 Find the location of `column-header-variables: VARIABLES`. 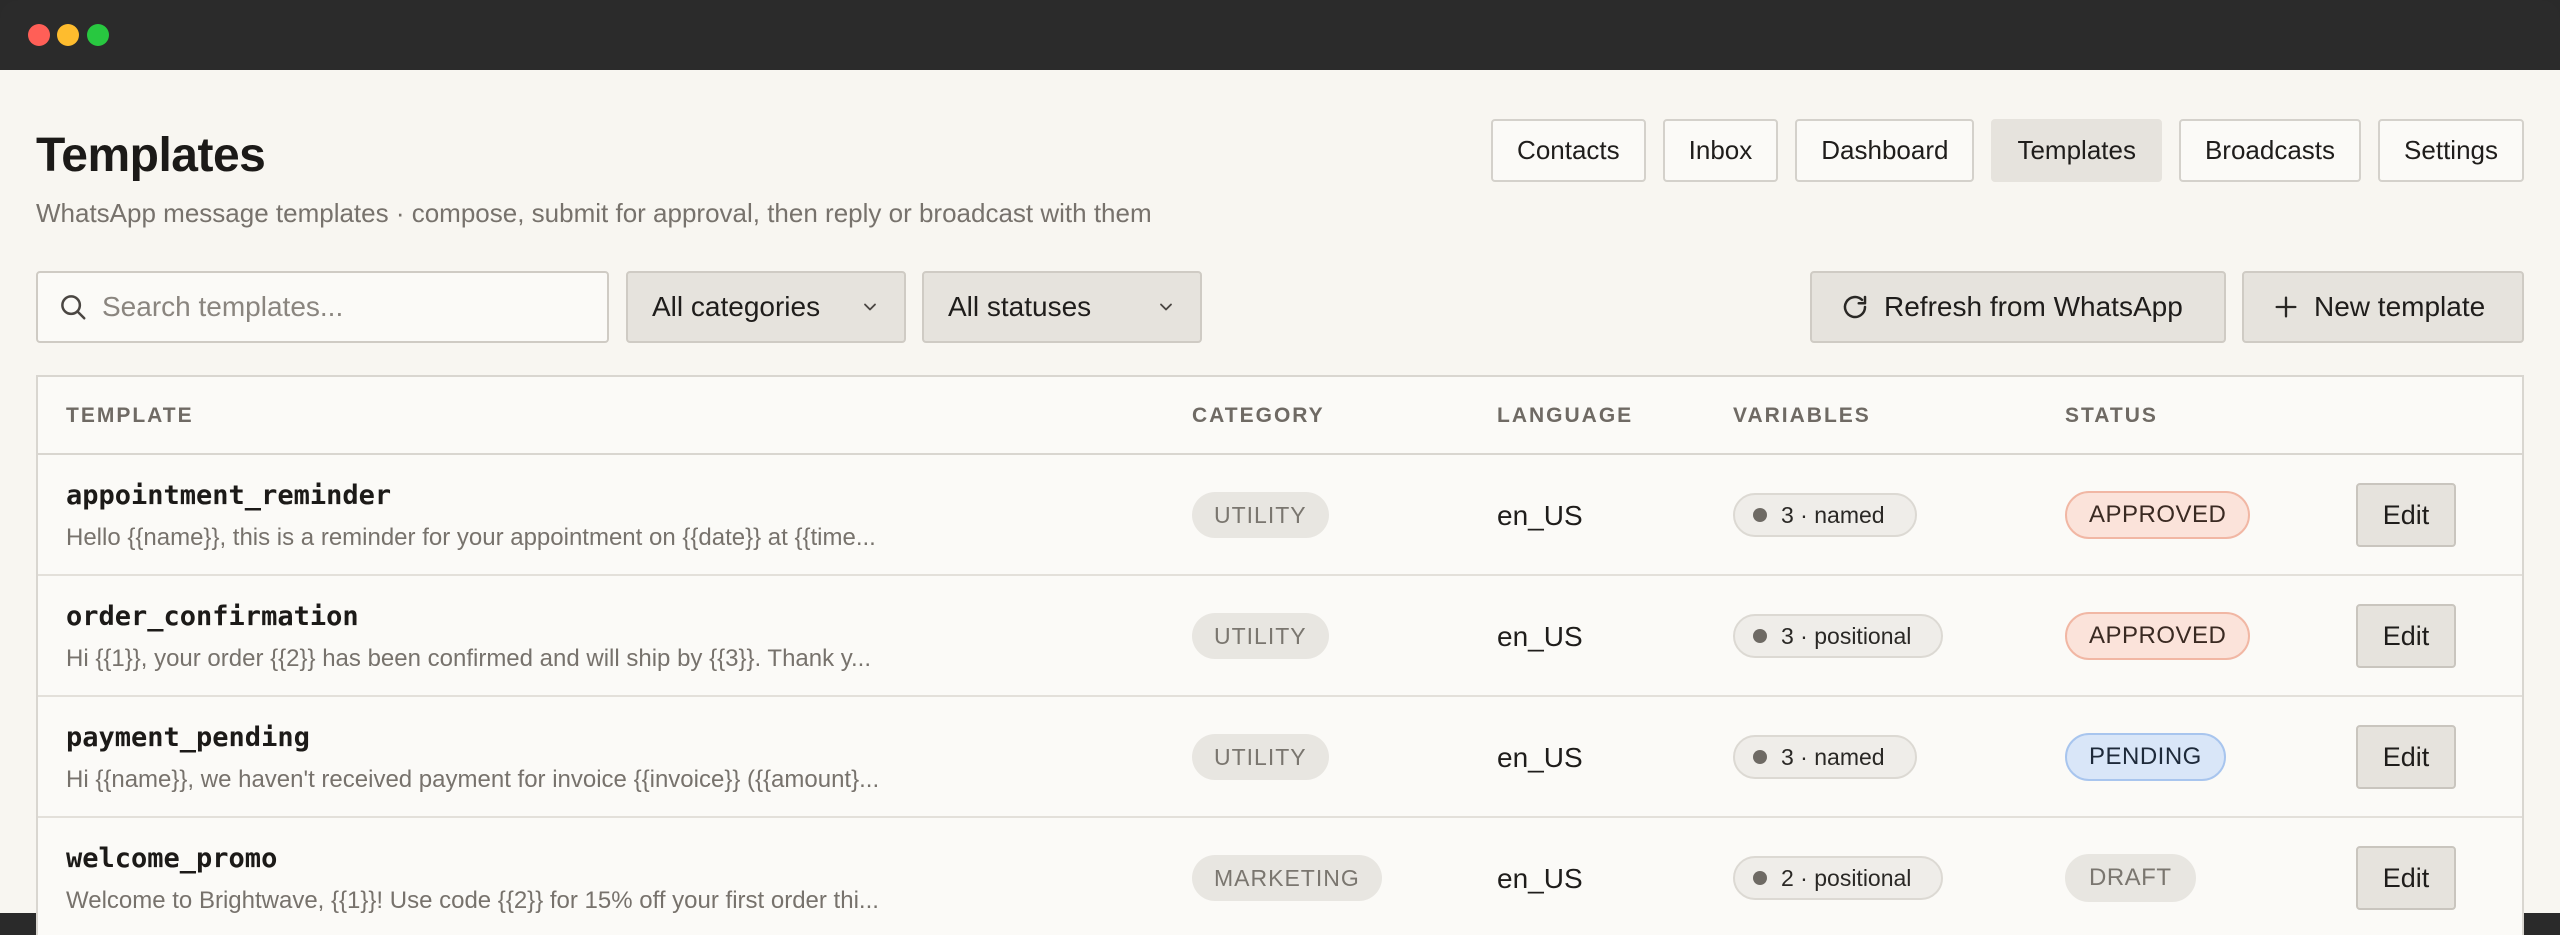

column-header-variables: VARIABLES is located at coordinates (1802, 415).